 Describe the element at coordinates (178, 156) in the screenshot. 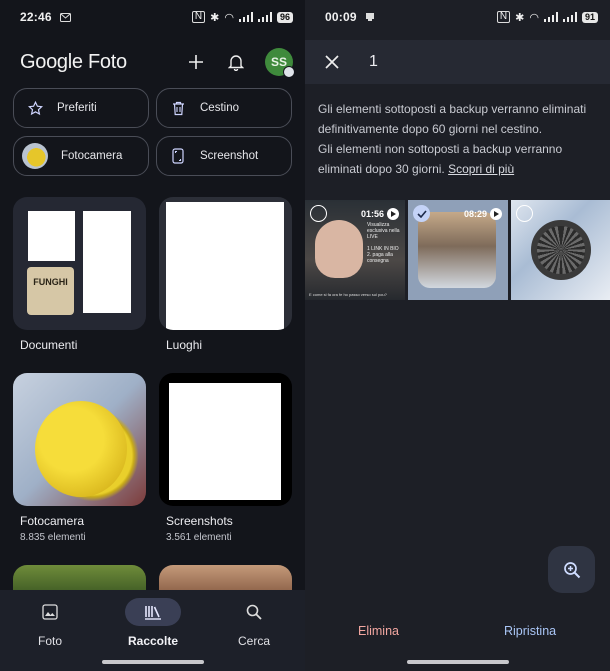

I see `screenshot-icon` at that location.